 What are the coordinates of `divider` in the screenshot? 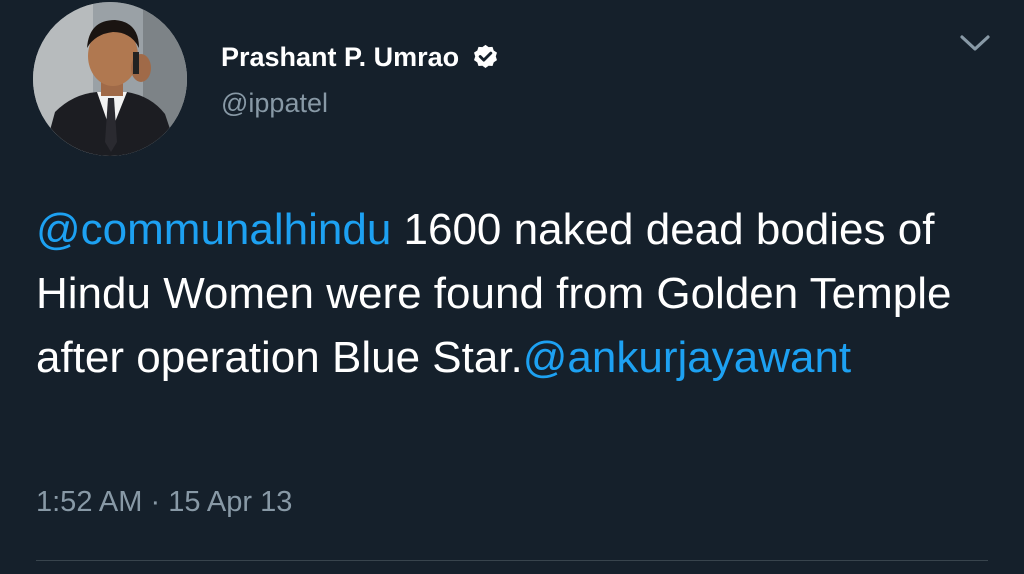 It's located at (512, 560).